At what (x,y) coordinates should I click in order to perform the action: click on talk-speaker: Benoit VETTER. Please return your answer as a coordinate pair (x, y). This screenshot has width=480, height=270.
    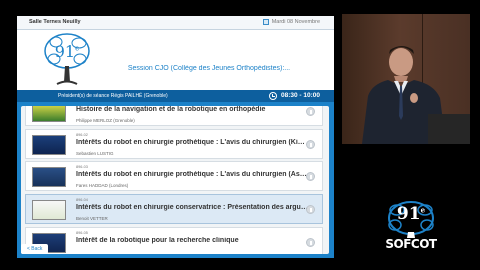
    Looking at the image, I should click on (92, 218).